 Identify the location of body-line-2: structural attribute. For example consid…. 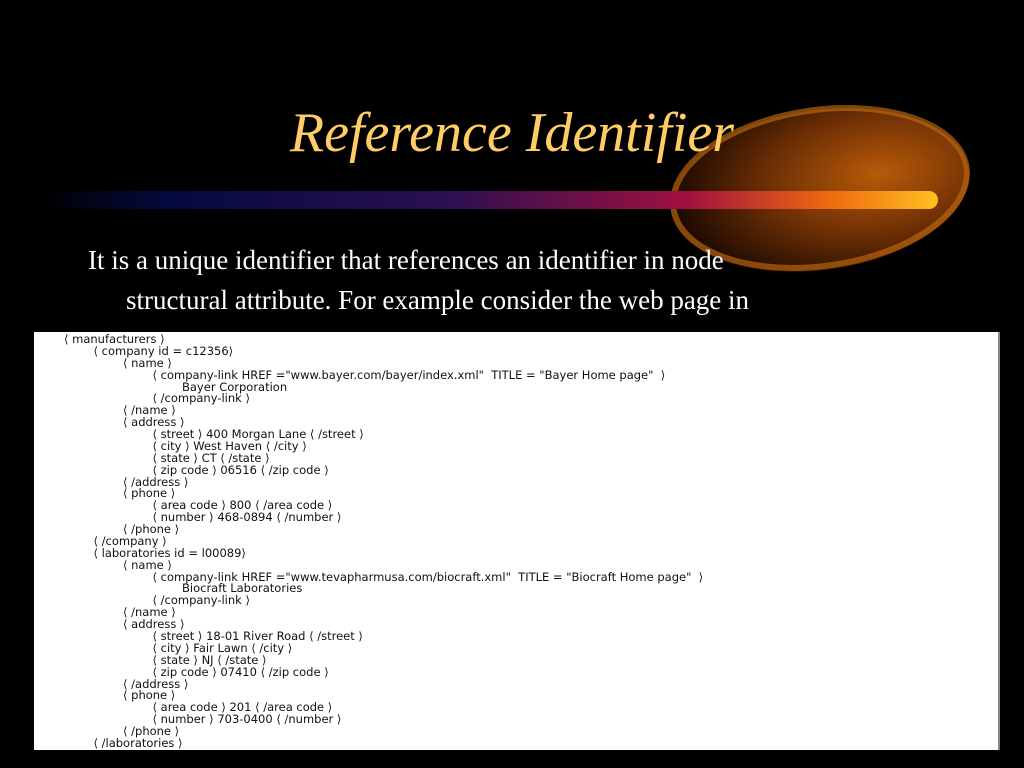
(438, 300).